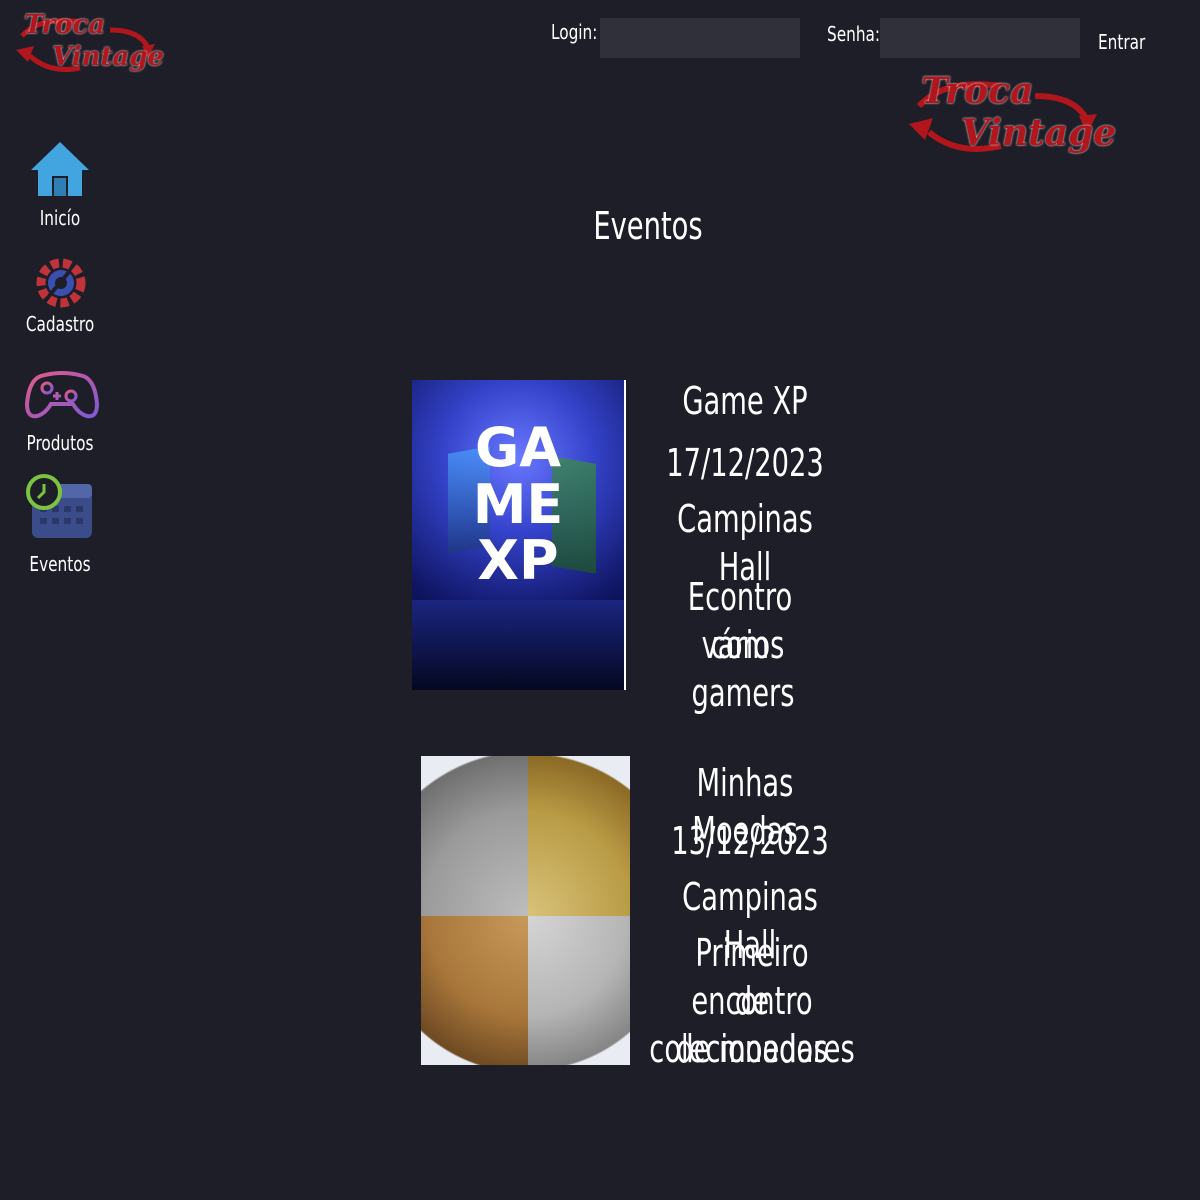  Describe the element at coordinates (574, 32) in the screenshot. I see `login-label: Login:` at that location.